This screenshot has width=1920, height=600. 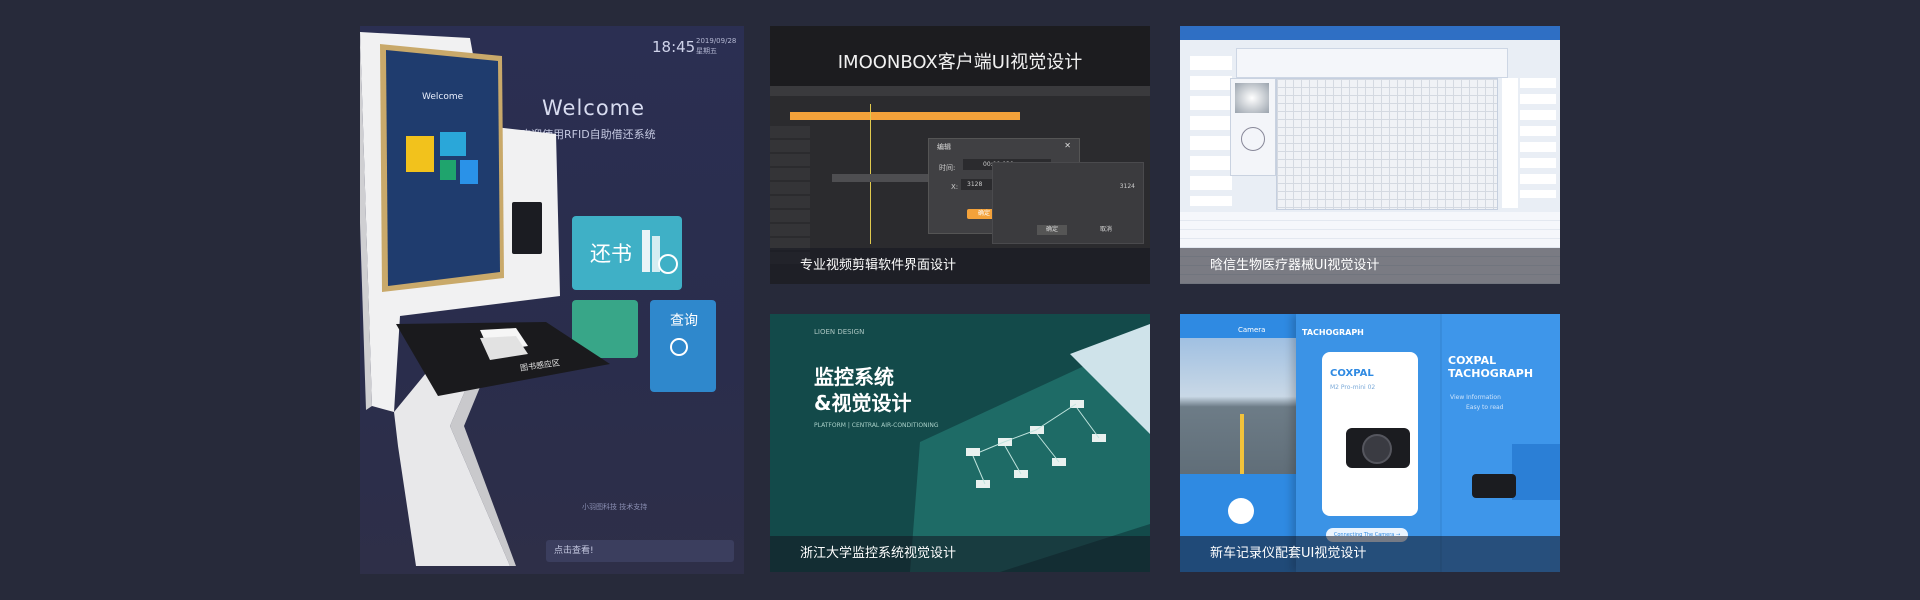 I want to click on info-tag-1: View Information, so click(x=1475, y=397).